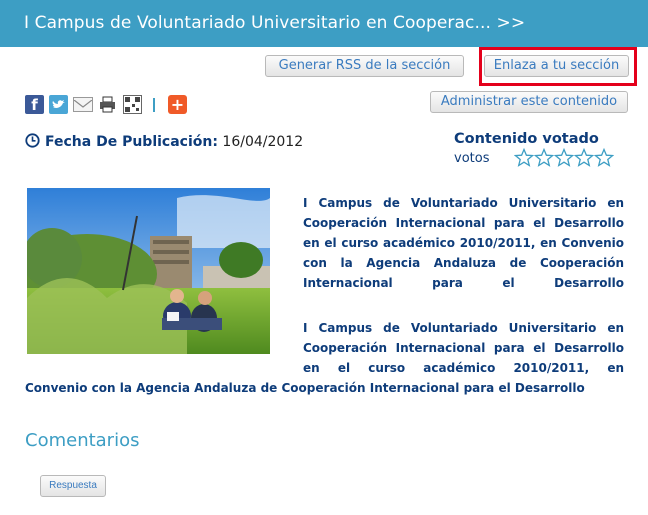 This screenshot has height=515, width=648. I want to click on votes-label: votos, so click(472, 158).